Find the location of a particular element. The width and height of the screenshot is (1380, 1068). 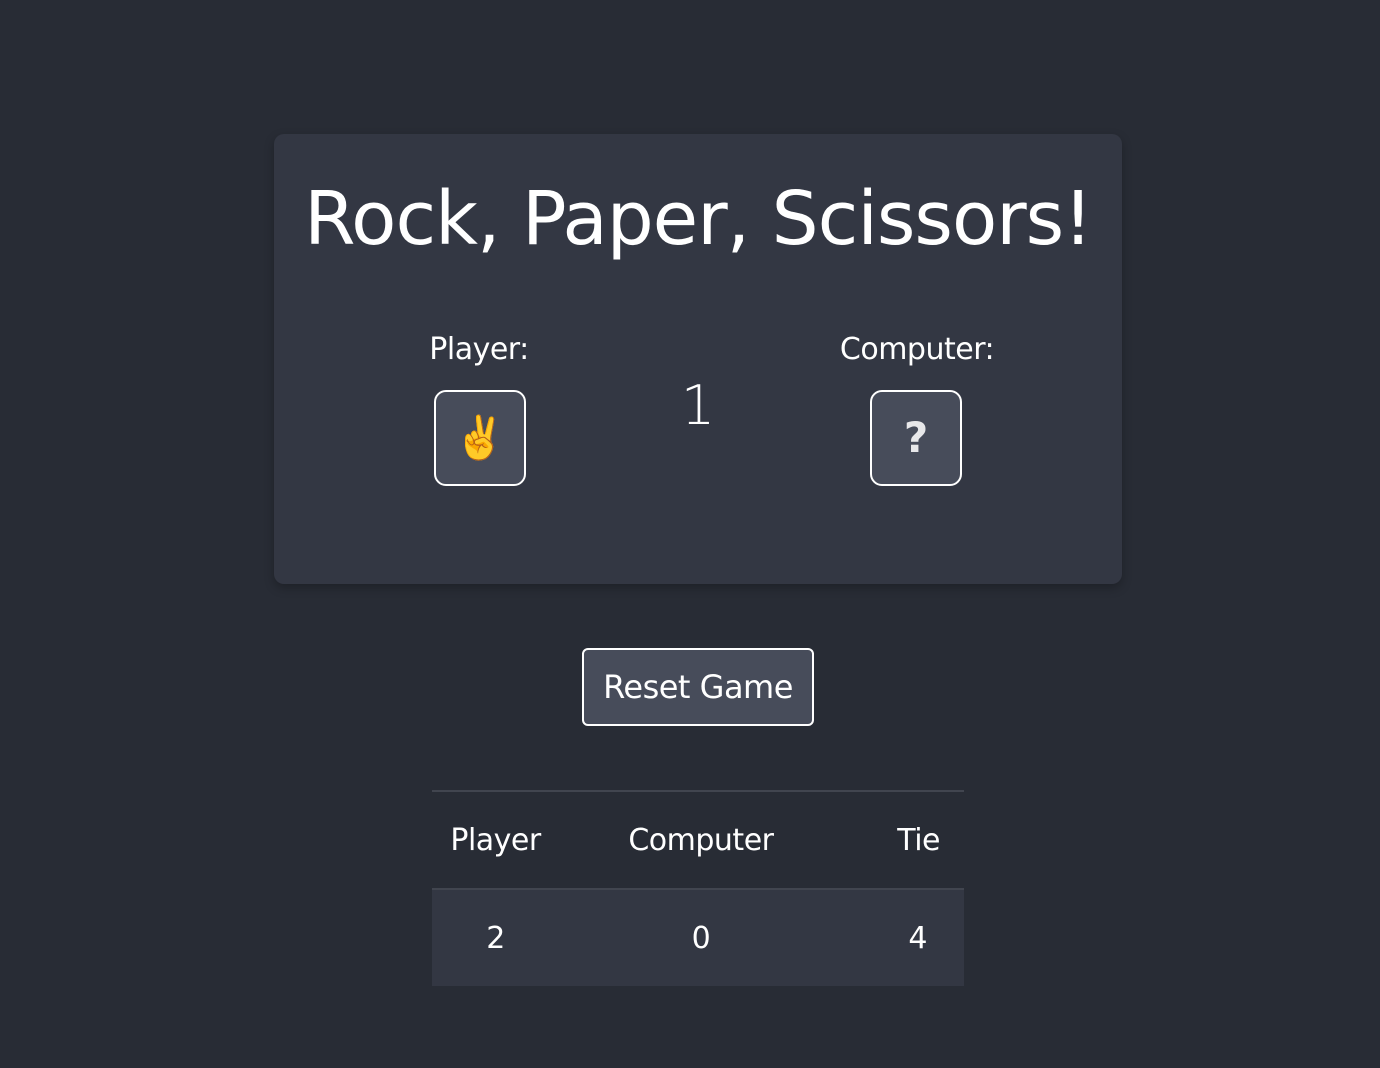

header-player: Player is located at coordinates (495, 840).